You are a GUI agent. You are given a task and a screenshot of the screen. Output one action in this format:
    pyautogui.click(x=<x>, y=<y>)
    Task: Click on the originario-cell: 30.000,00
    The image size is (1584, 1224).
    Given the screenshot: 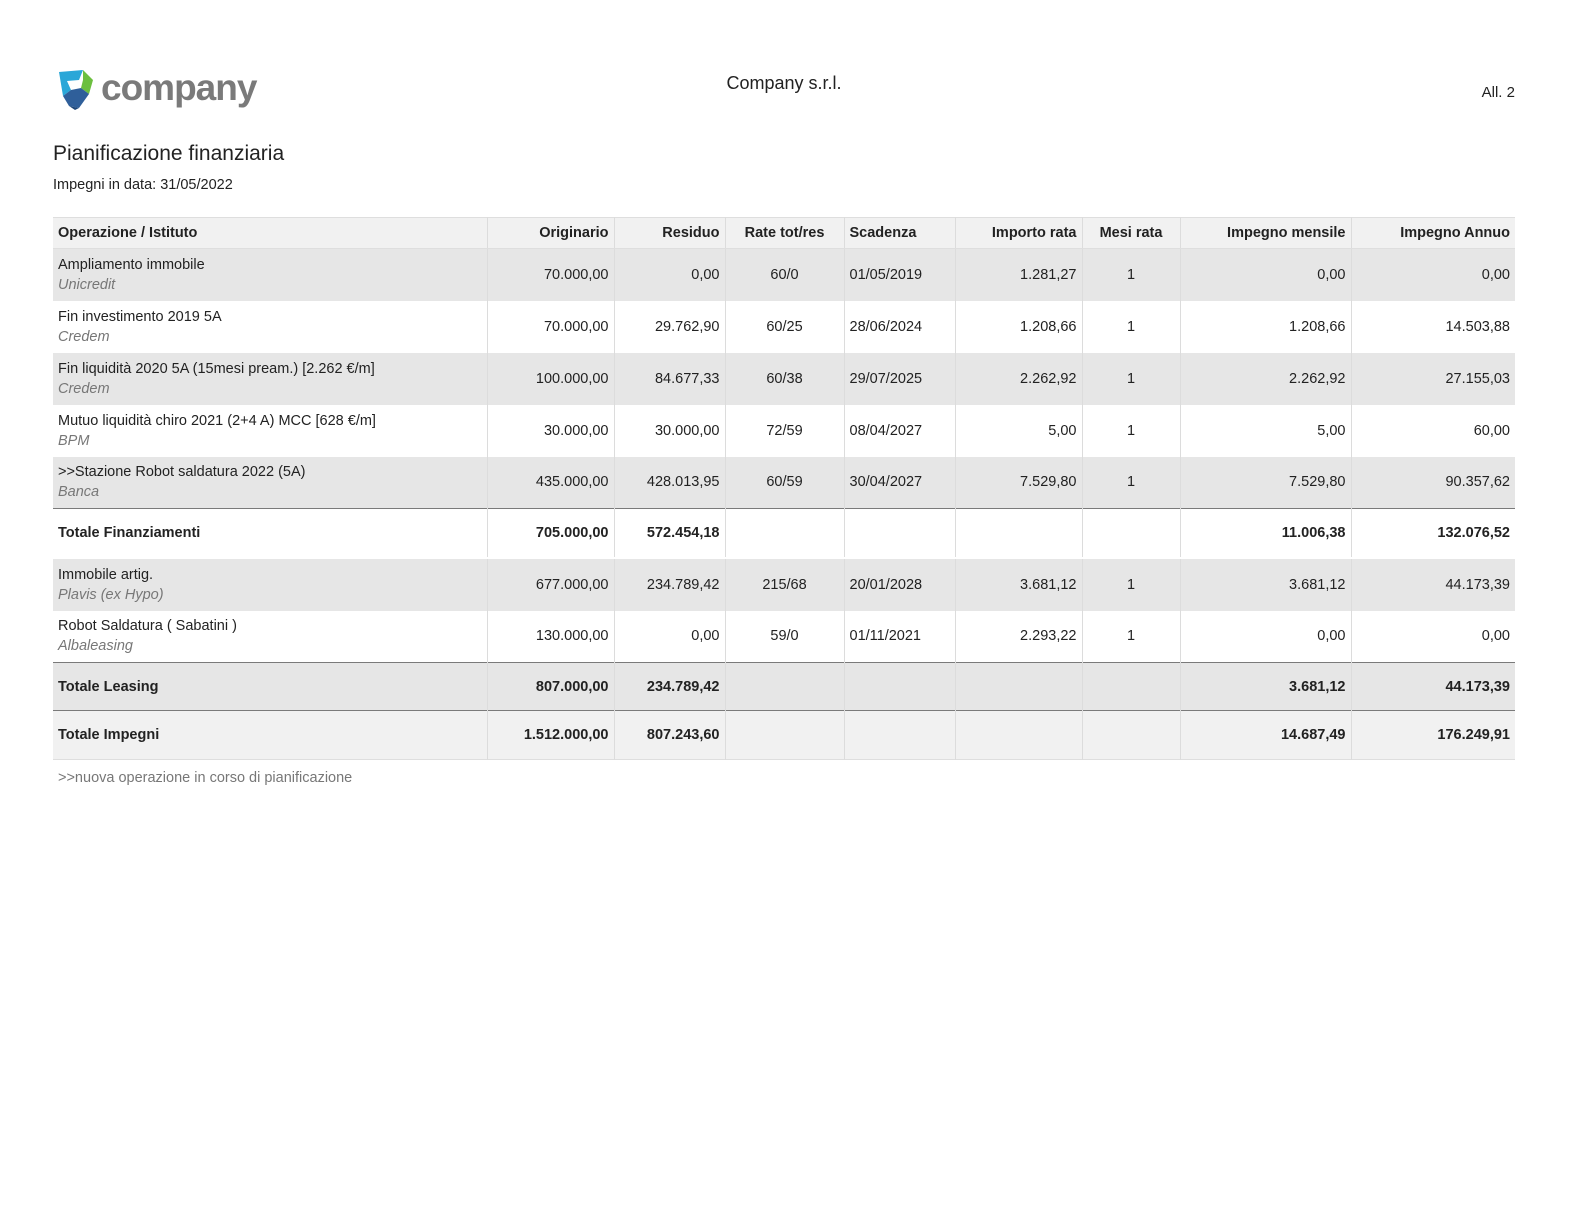 What is the action you would take?
    pyautogui.click(x=551, y=430)
    